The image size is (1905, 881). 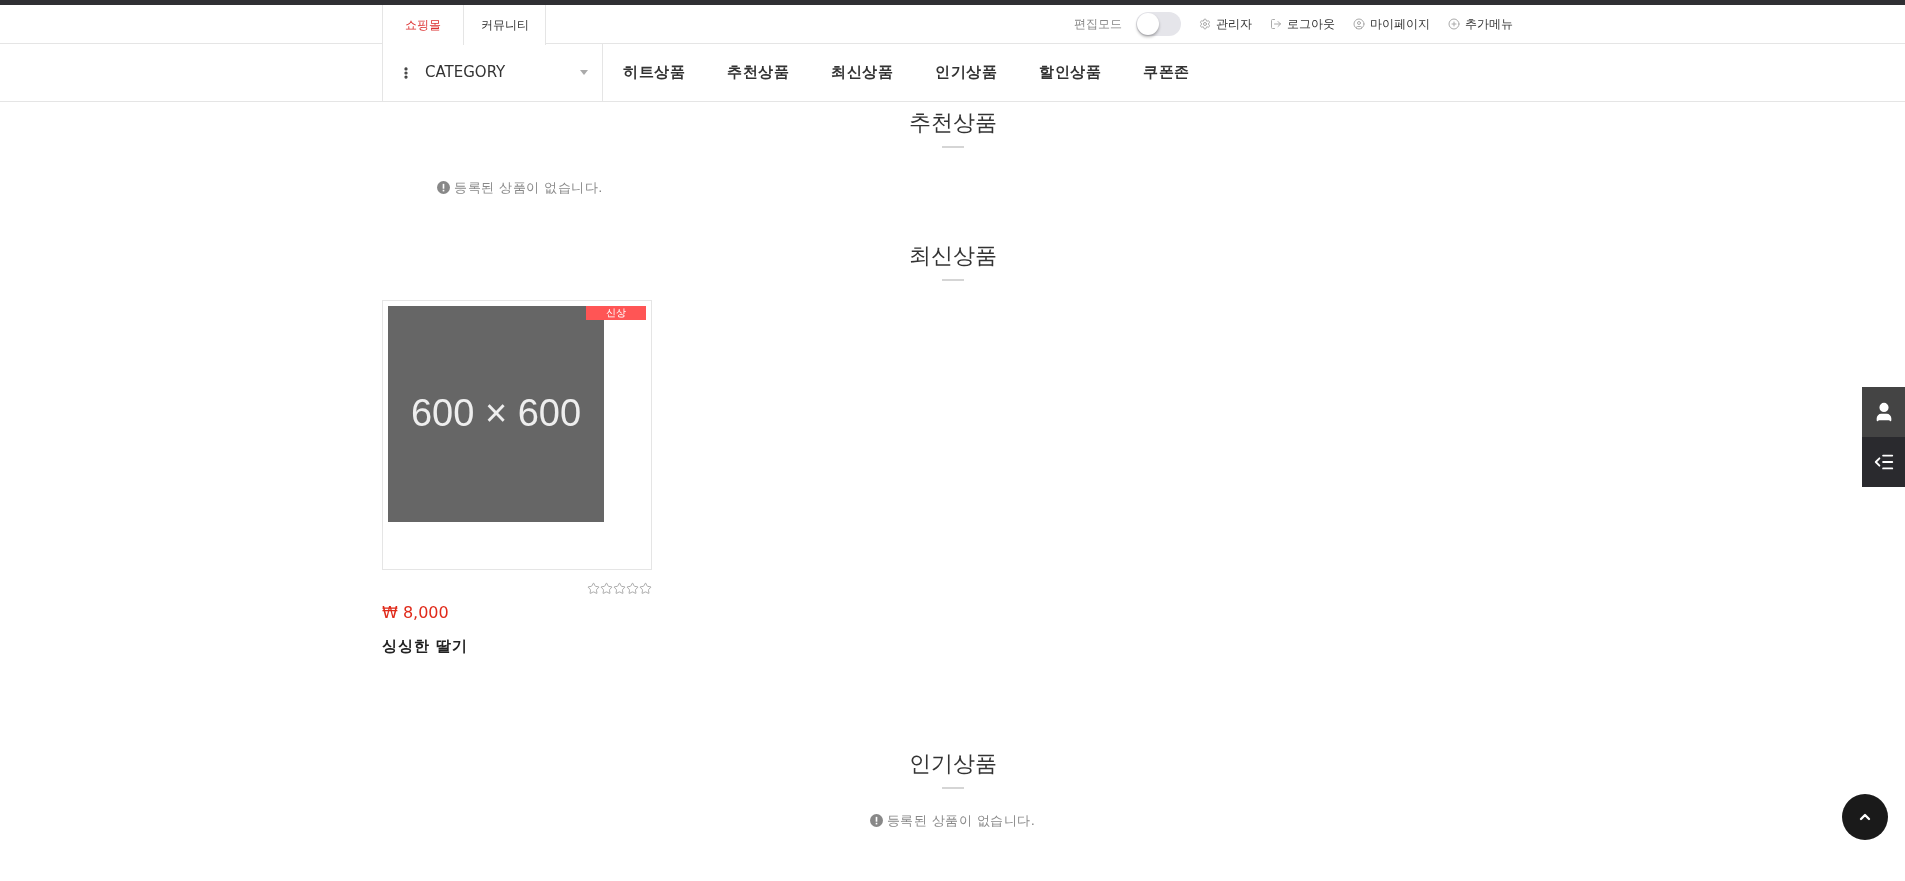 What do you see at coordinates (1391, 24) in the screenshot?
I see `header-link: 마이페이지` at bounding box center [1391, 24].